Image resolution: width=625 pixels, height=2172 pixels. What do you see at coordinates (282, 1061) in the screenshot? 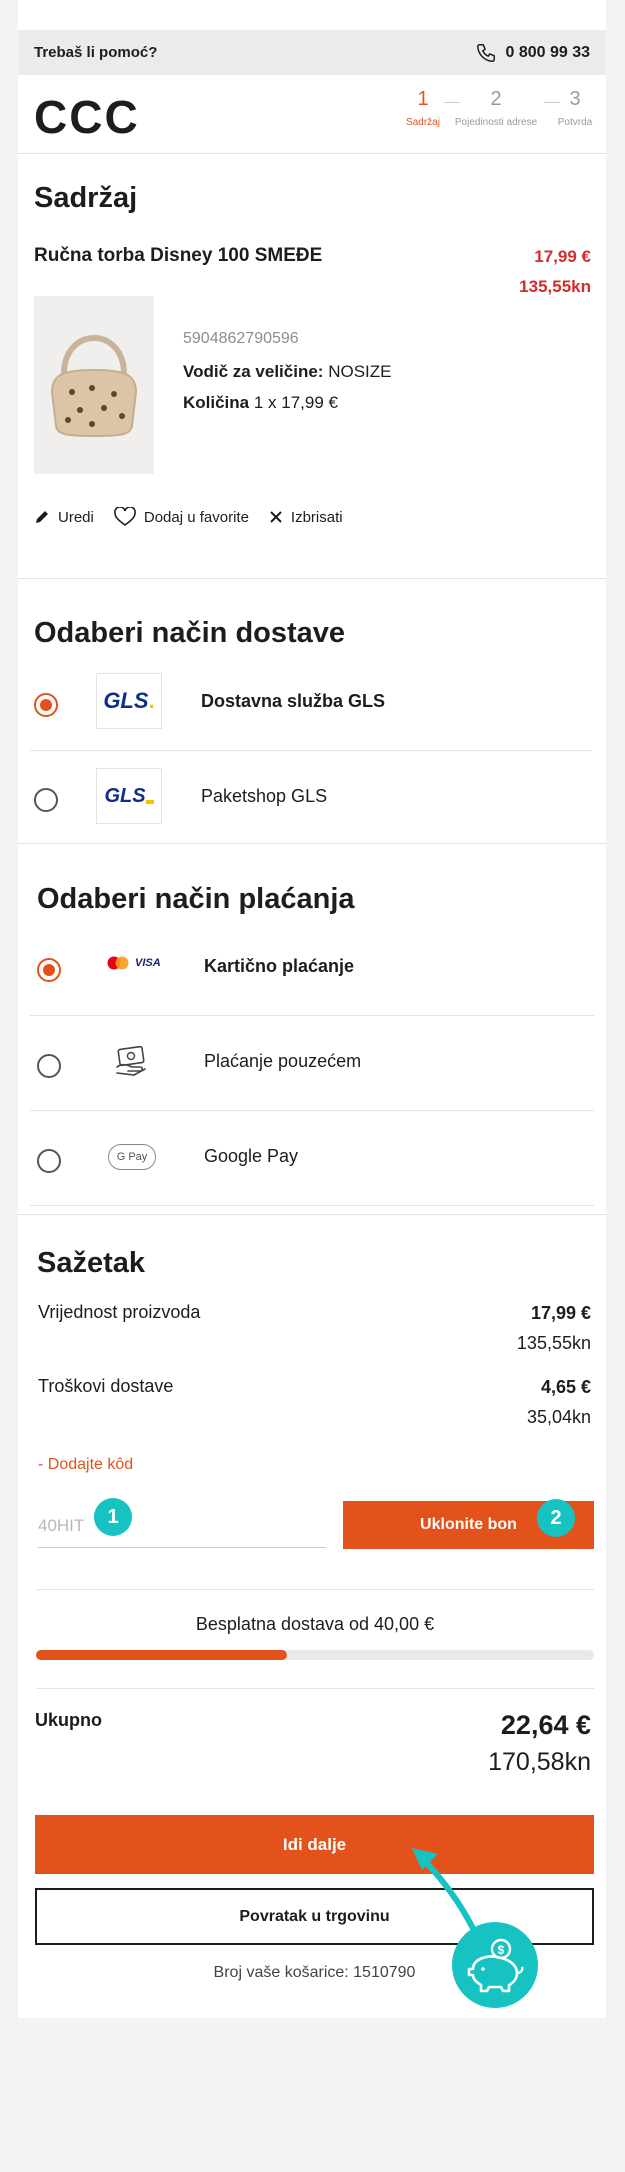
I see `payment-option-label: Plaćanje pouzećem` at bounding box center [282, 1061].